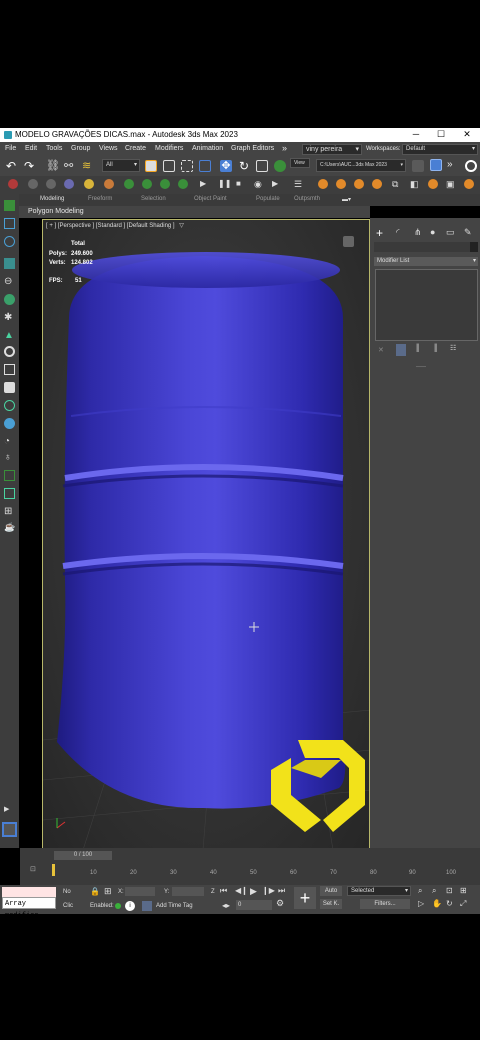 This screenshot has width=480, height=1040. Describe the element at coordinates (242, 185) in the screenshot. I see `stop-icon: ■` at that location.